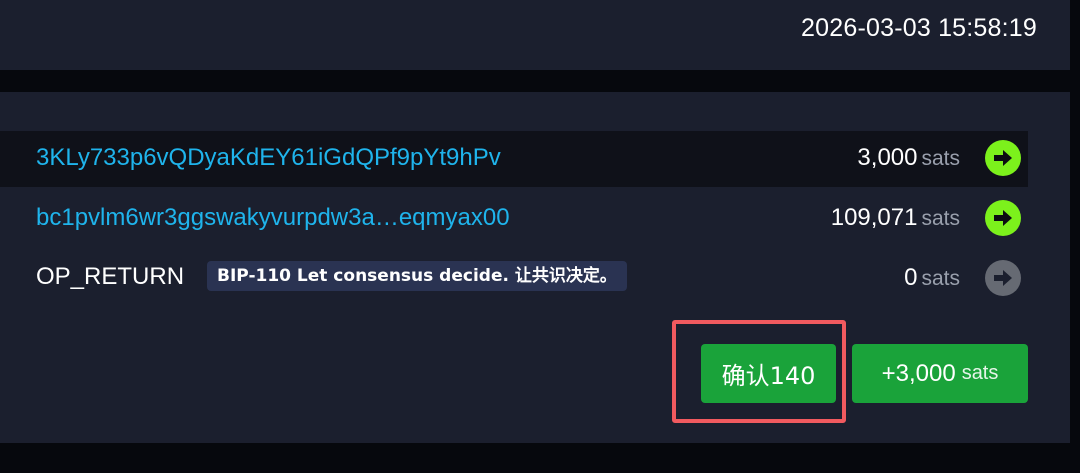 This screenshot has height=473, width=1080. Describe the element at coordinates (535, 35) in the screenshot. I see `header-bar: 2026-03-03 15:58:19` at that location.